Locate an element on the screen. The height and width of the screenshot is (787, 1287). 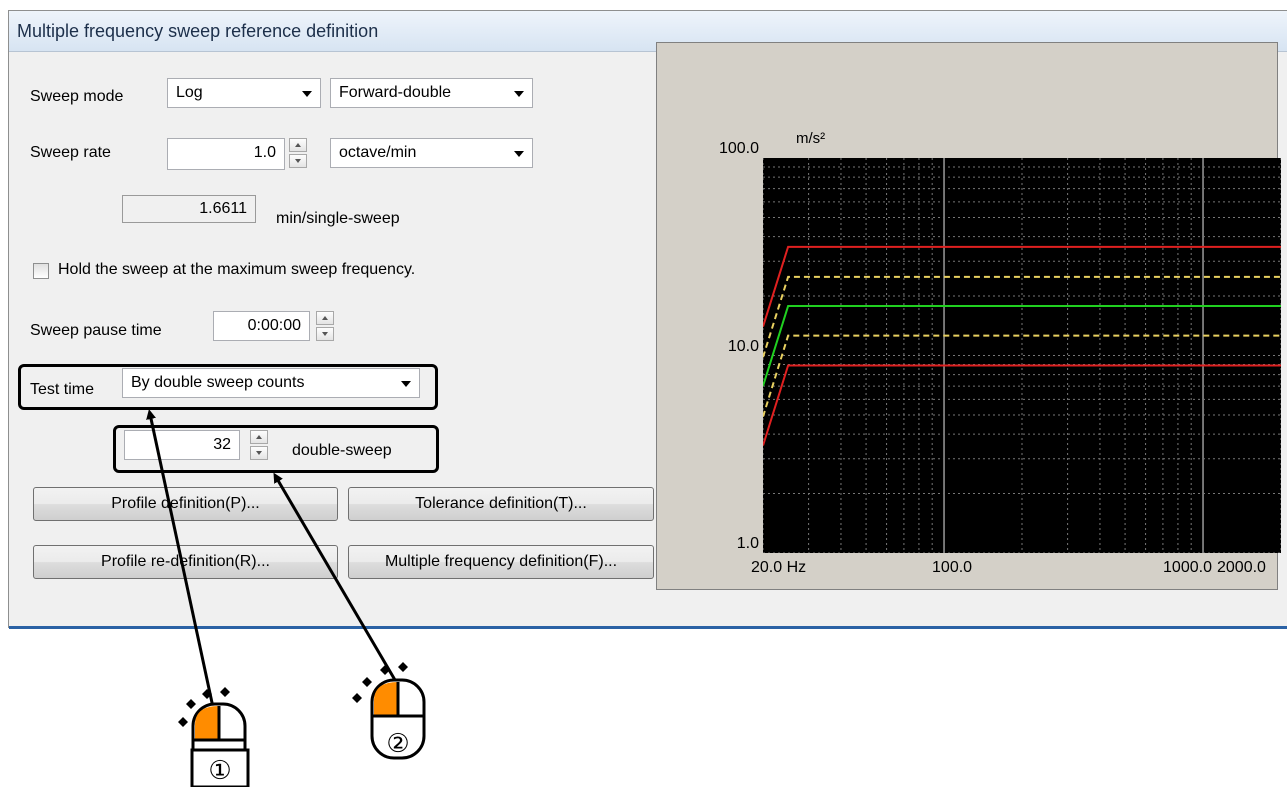
callout-1-number: ① is located at coordinates (219, 771).